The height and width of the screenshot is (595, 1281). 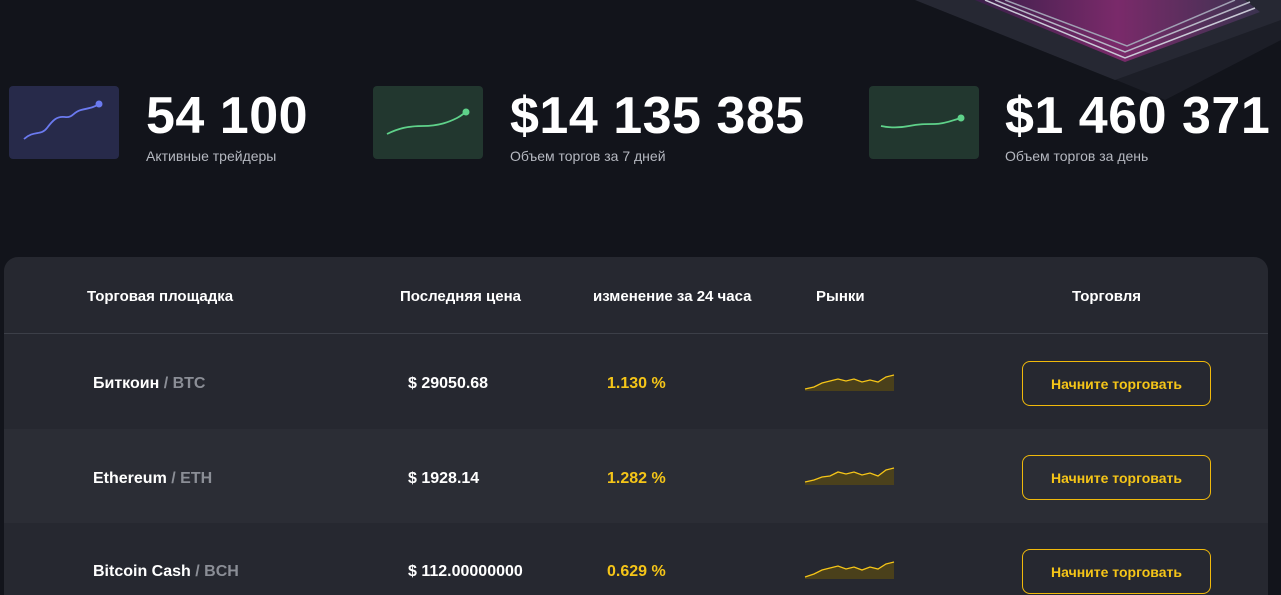 I want to click on stat-label: Объем торгов за 7 дней, so click(x=588, y=156).